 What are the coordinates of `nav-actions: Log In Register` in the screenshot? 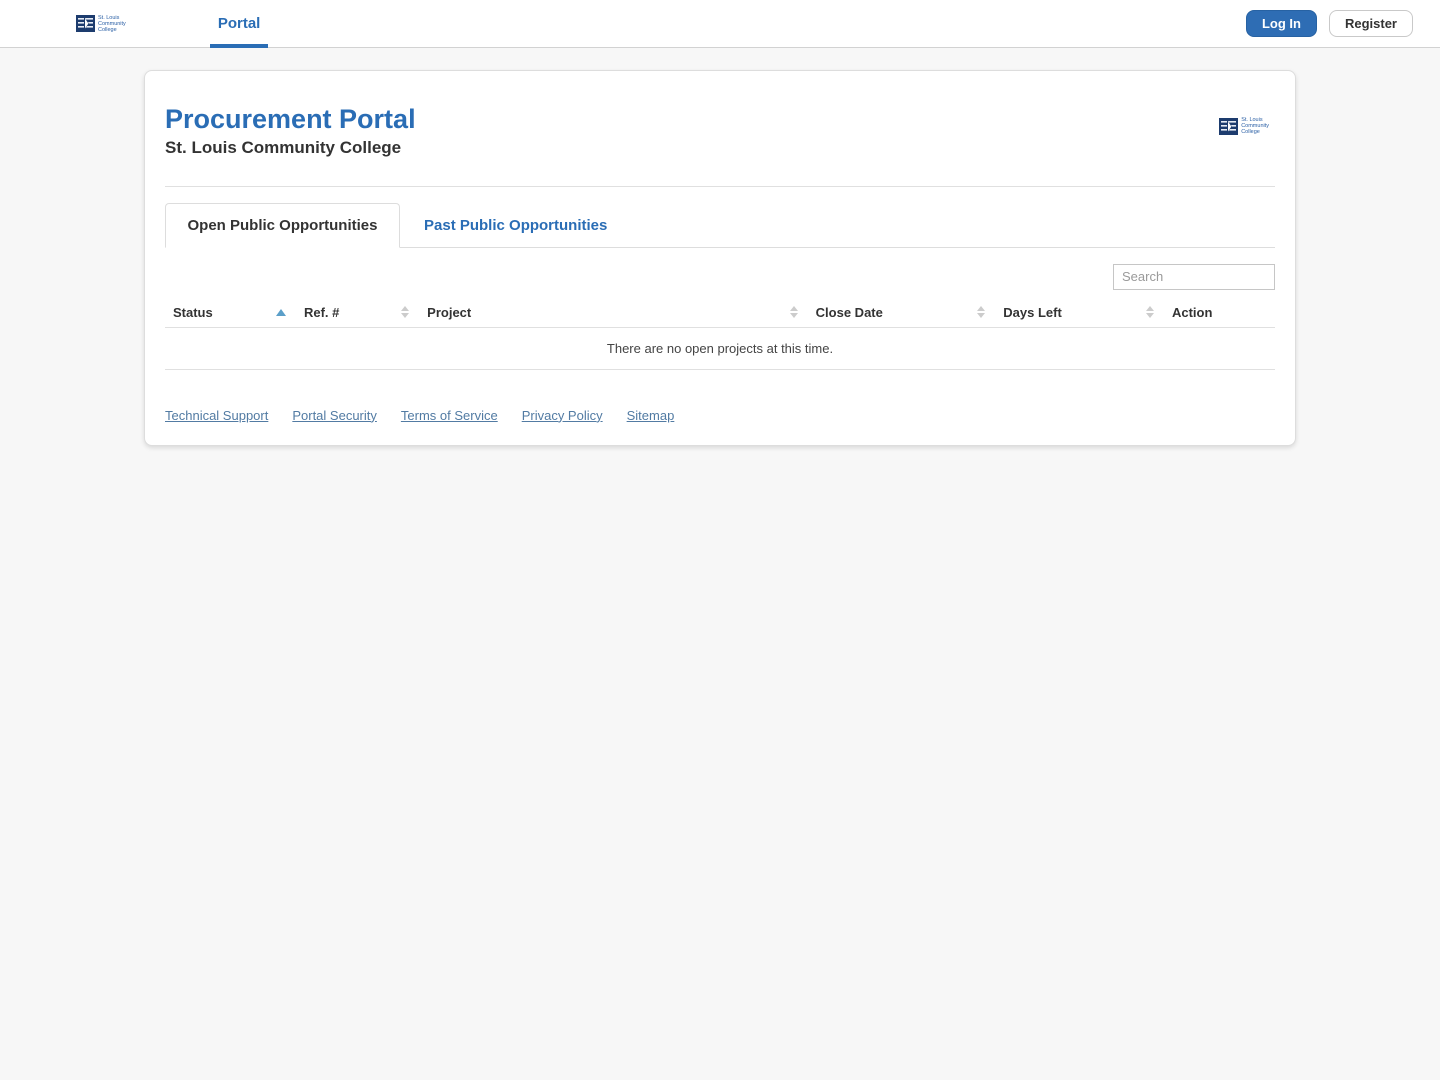 It's located at (1329, 23).